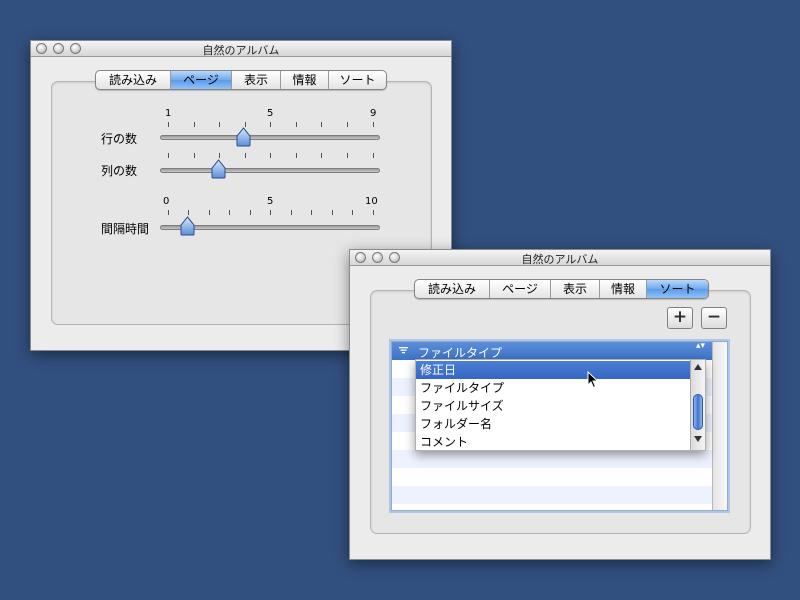 The height and width of the screenshot is (600, 800). I want to click on rows-label: 行の数, so click(119, 139).